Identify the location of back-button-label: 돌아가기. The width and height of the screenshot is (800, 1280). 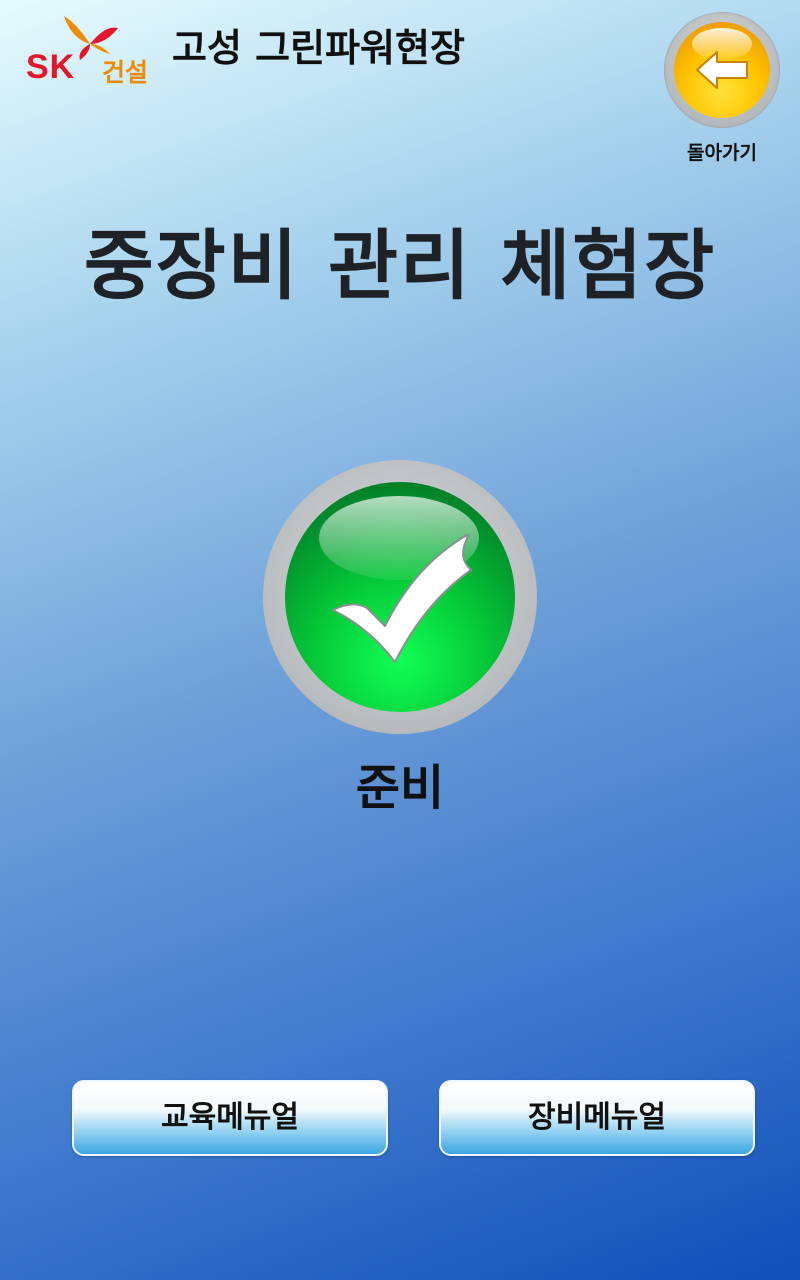
(722, 151).